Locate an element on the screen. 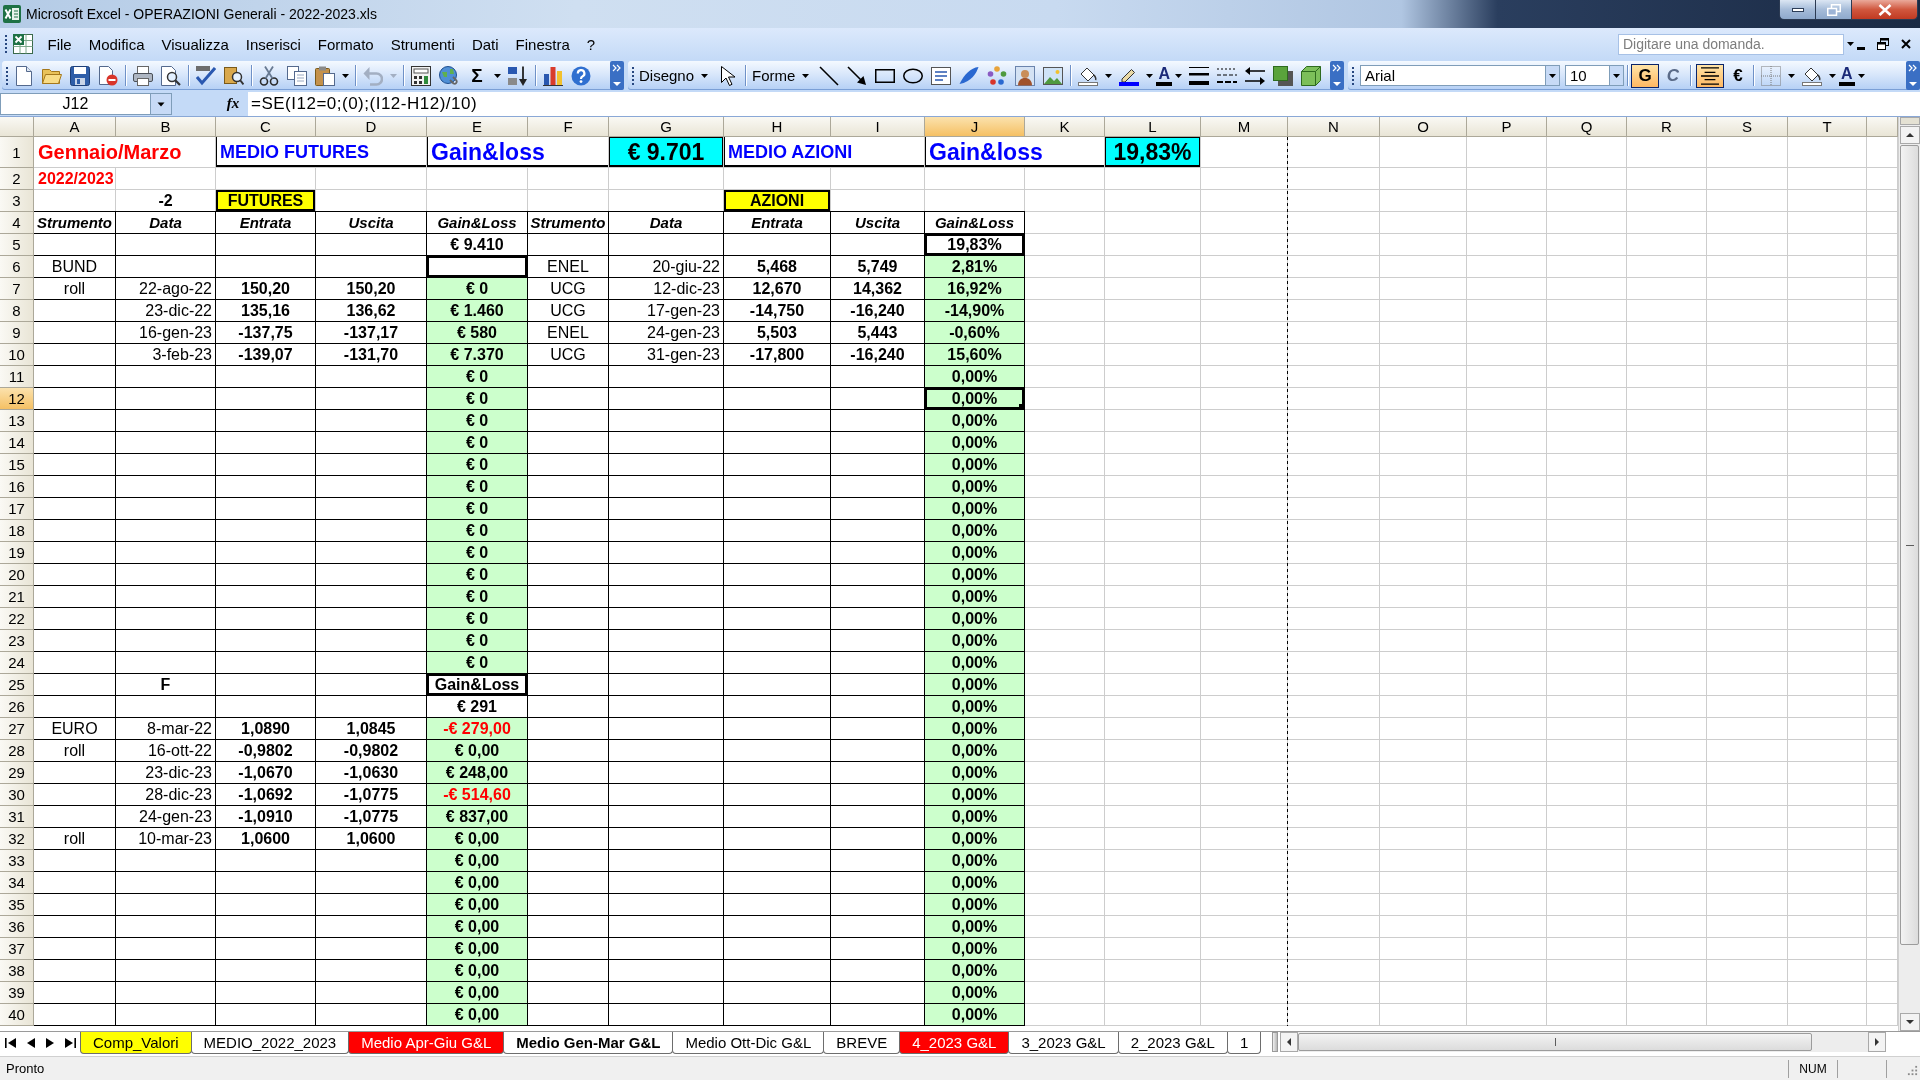 This screenshot has width=1920, height=1080. workbook-icon is located at coordinates (23, 44).